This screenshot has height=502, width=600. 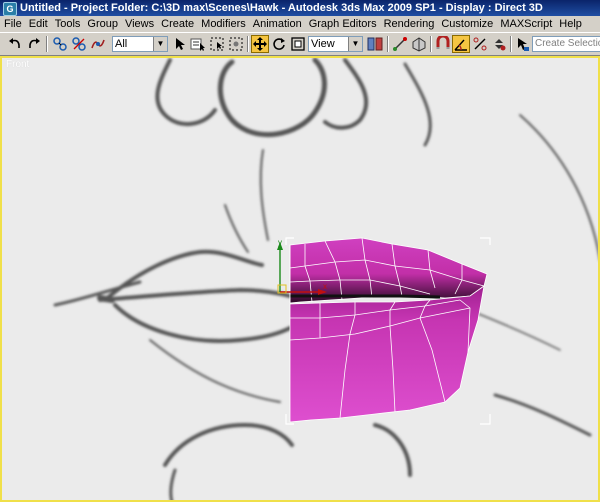 I want to click on menu-create: Create, so click(x=177, y=24).